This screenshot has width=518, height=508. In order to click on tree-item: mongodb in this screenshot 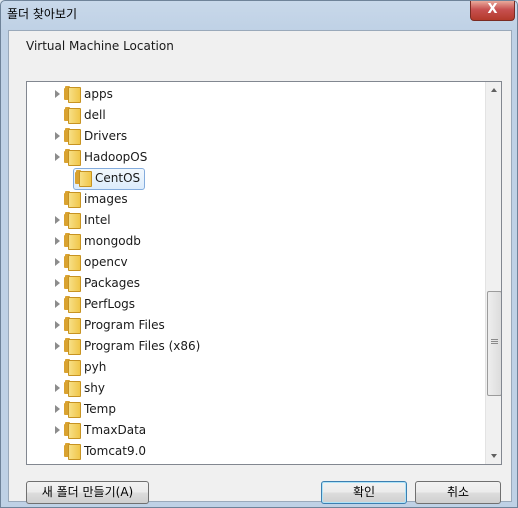, I will do `click(255, 241)`.